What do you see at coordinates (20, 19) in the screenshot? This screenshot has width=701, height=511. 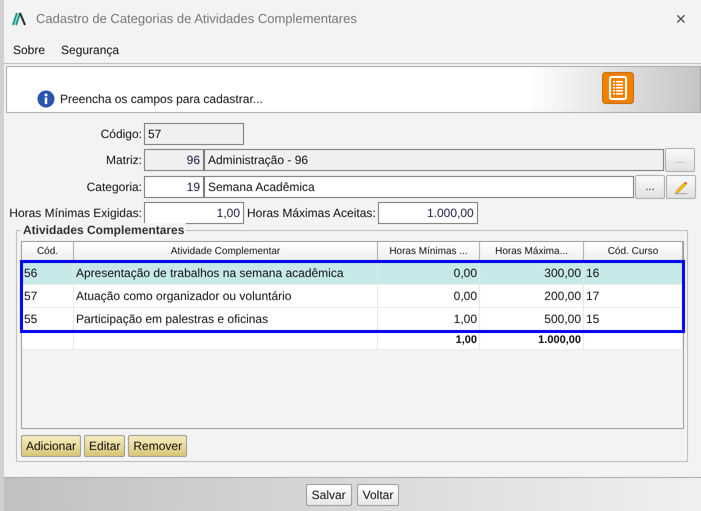 I see `app-logo-icon` at bounding box center [20, 19].